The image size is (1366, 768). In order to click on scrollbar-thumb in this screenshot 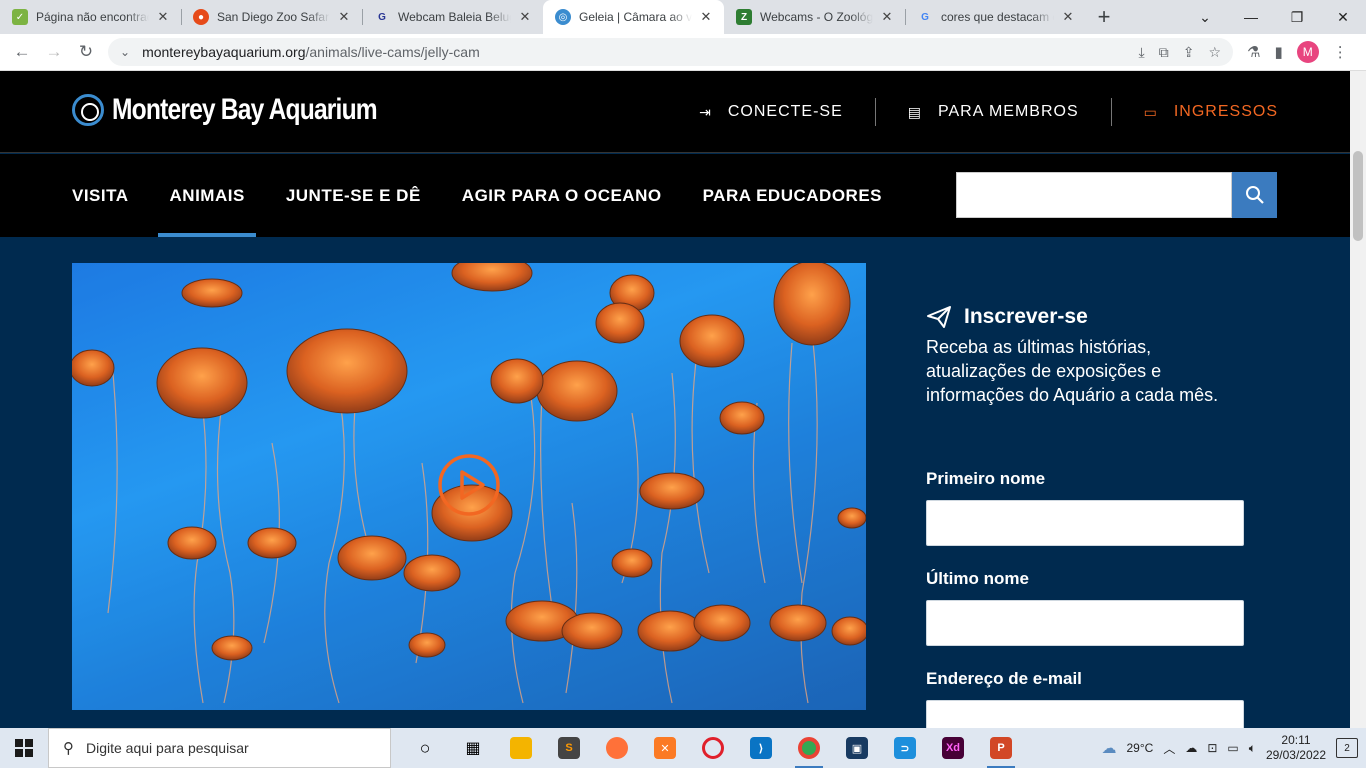, I will do `click(1358, 196)`.